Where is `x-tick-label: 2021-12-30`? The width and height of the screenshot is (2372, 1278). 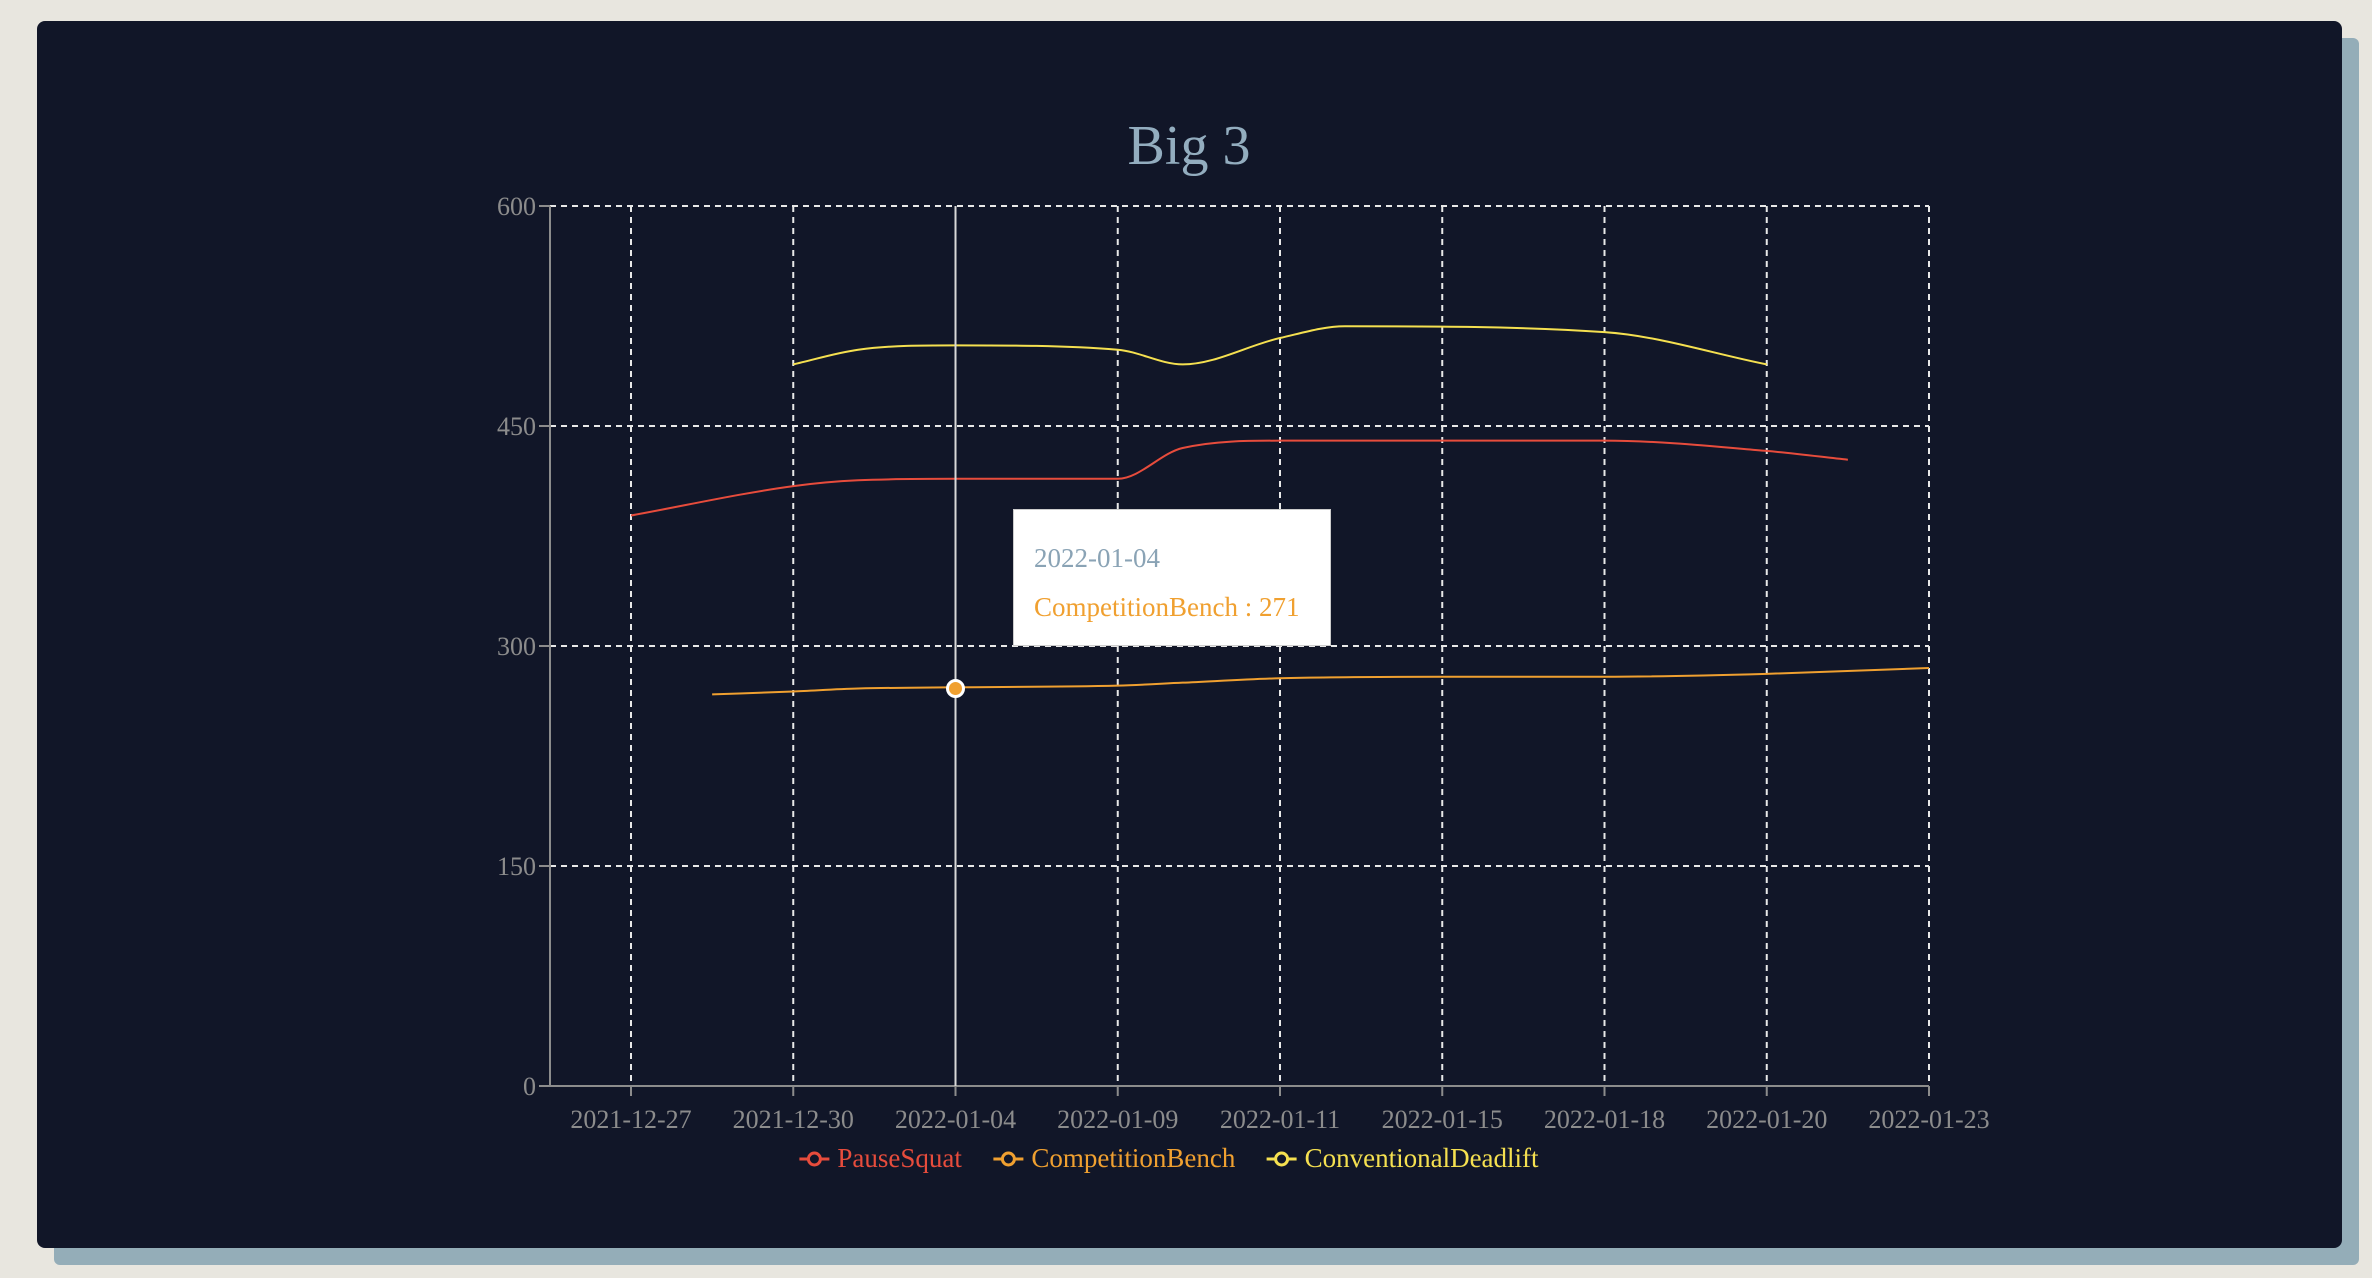 x-tick-label: 2021-12-30 is located at coordinates (793, 1119).